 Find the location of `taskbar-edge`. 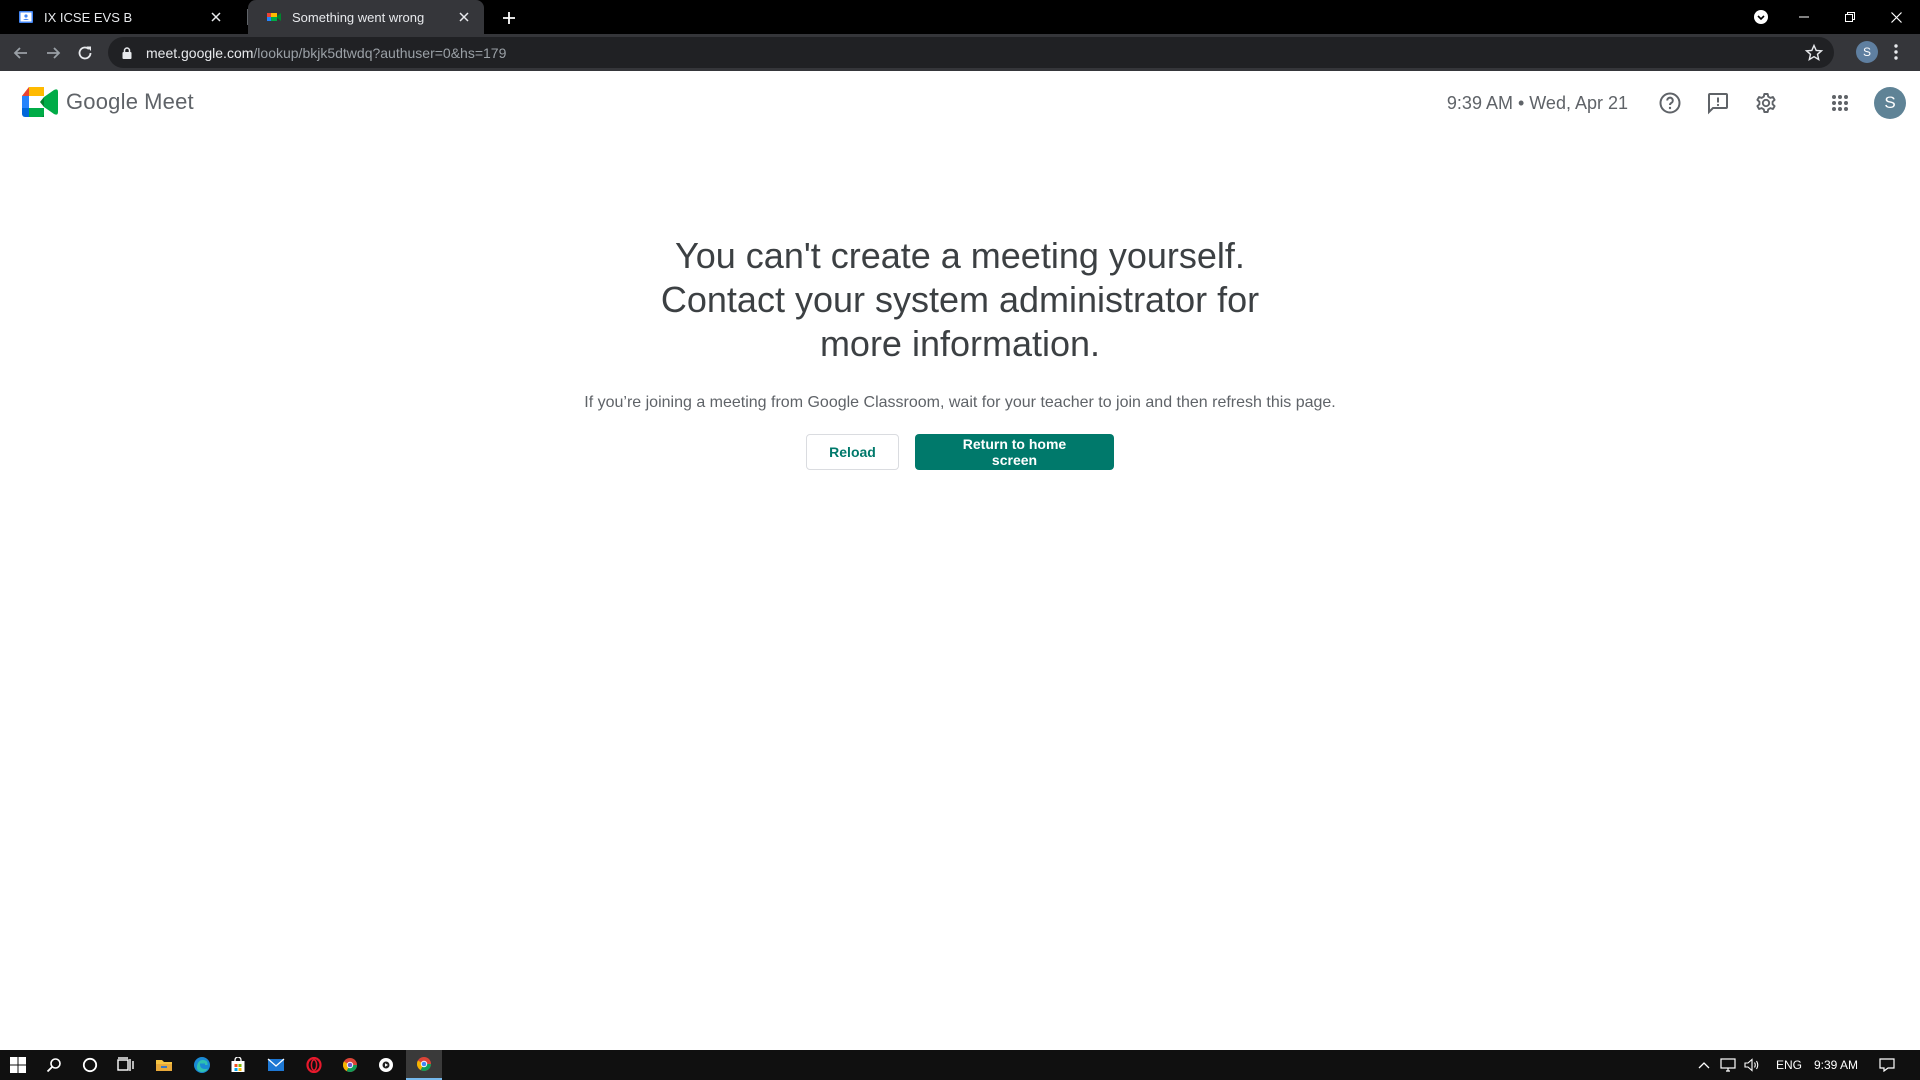

taskbar-edge is located at coordinates (202, 1065).